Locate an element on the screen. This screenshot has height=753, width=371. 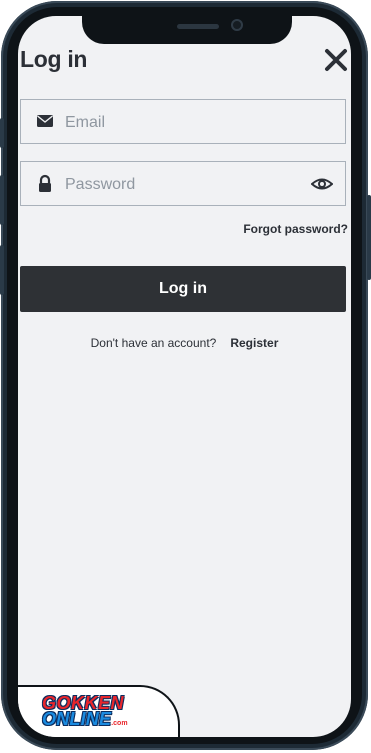
email-field is located at coordinates (183, 122).